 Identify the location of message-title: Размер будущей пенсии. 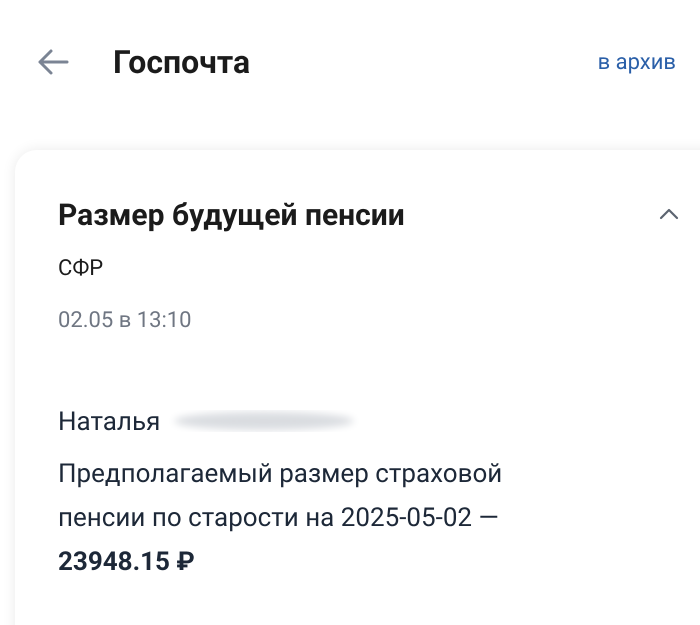
(231, 216).